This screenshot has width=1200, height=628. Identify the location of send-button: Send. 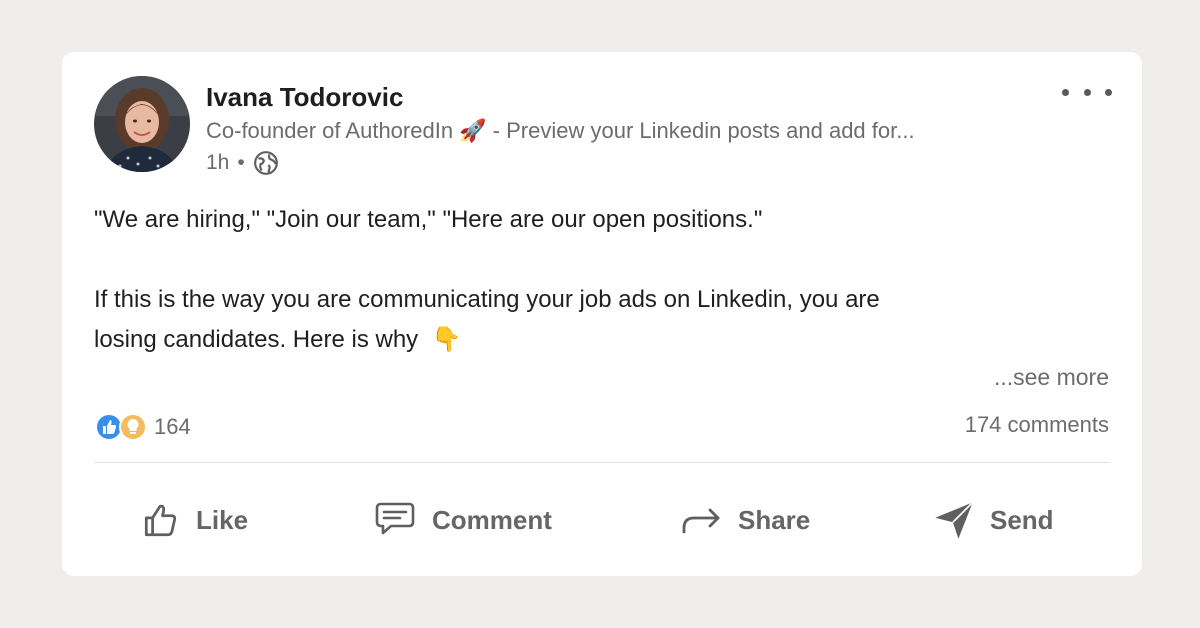
(993, 520).